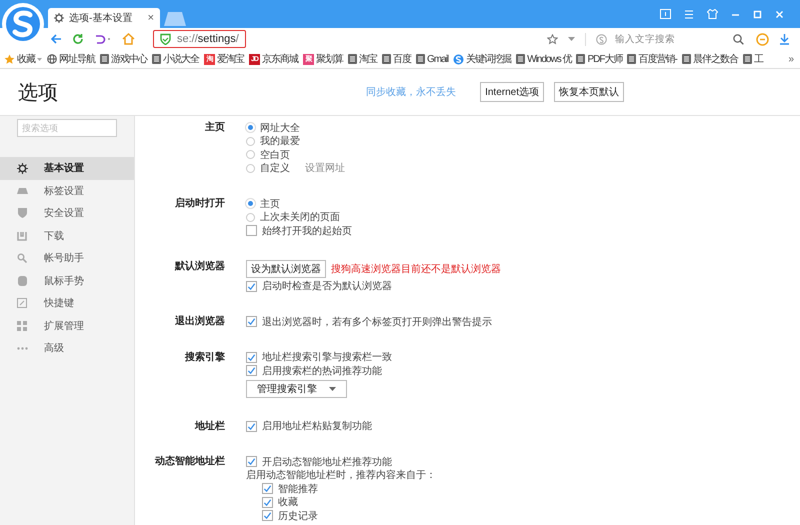 The image size is (800, 525). Describe the element at coordinates (280, 128) in the screenshot. I see `radio-label: 网址大全` at that location.